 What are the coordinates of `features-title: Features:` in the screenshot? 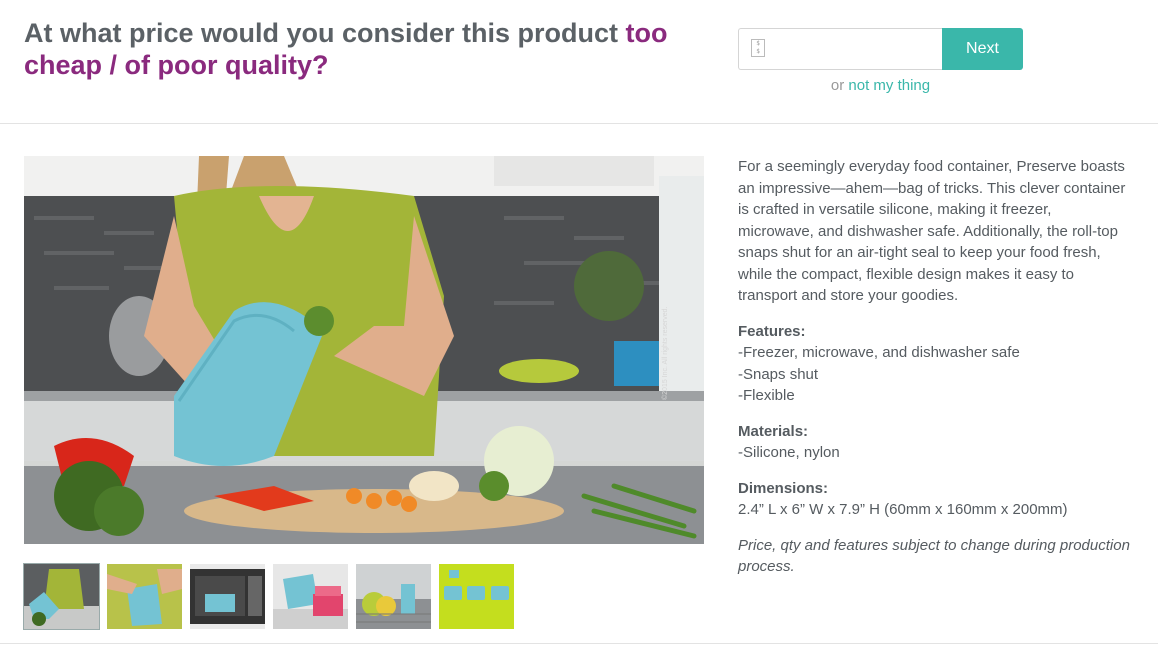 It's located at (772, 331).